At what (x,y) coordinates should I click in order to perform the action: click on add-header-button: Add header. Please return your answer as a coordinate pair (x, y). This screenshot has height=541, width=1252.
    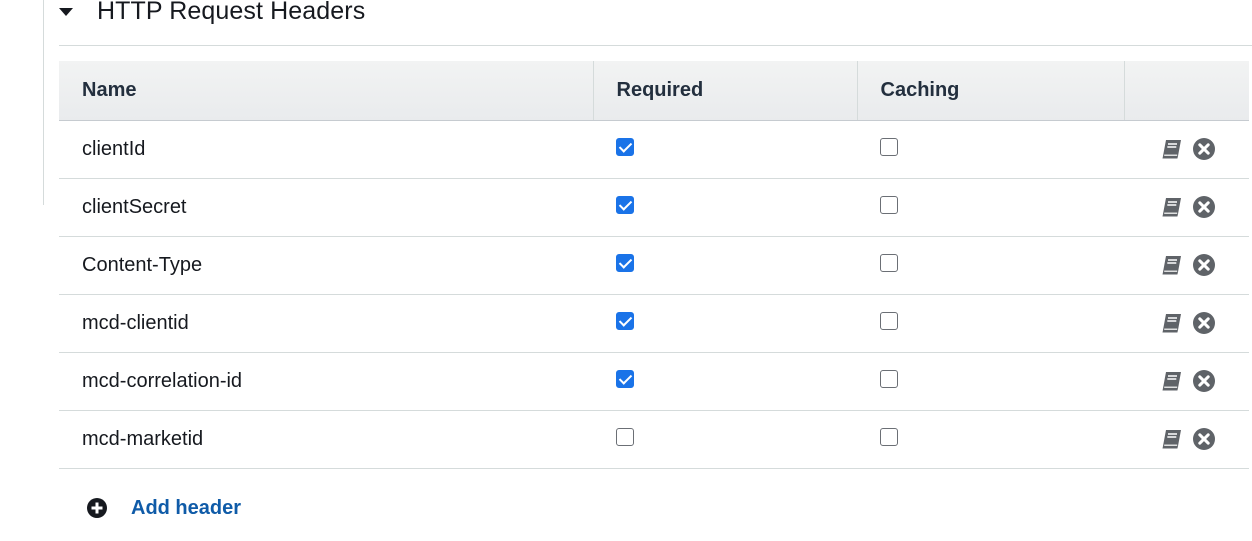
    Looking at the image, I should click on (163, 508).